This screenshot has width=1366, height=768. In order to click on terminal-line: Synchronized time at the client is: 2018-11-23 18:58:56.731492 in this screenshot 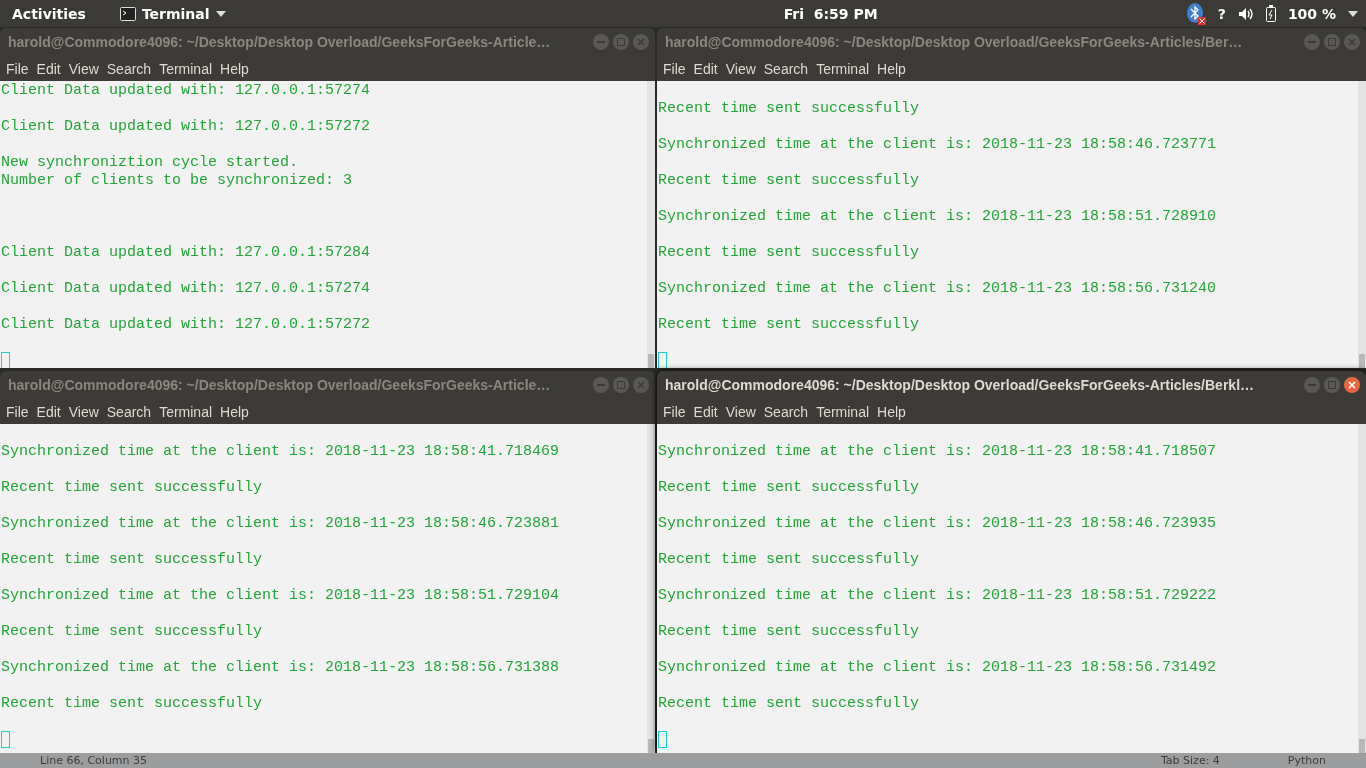, I will do `click(938, 668)`.